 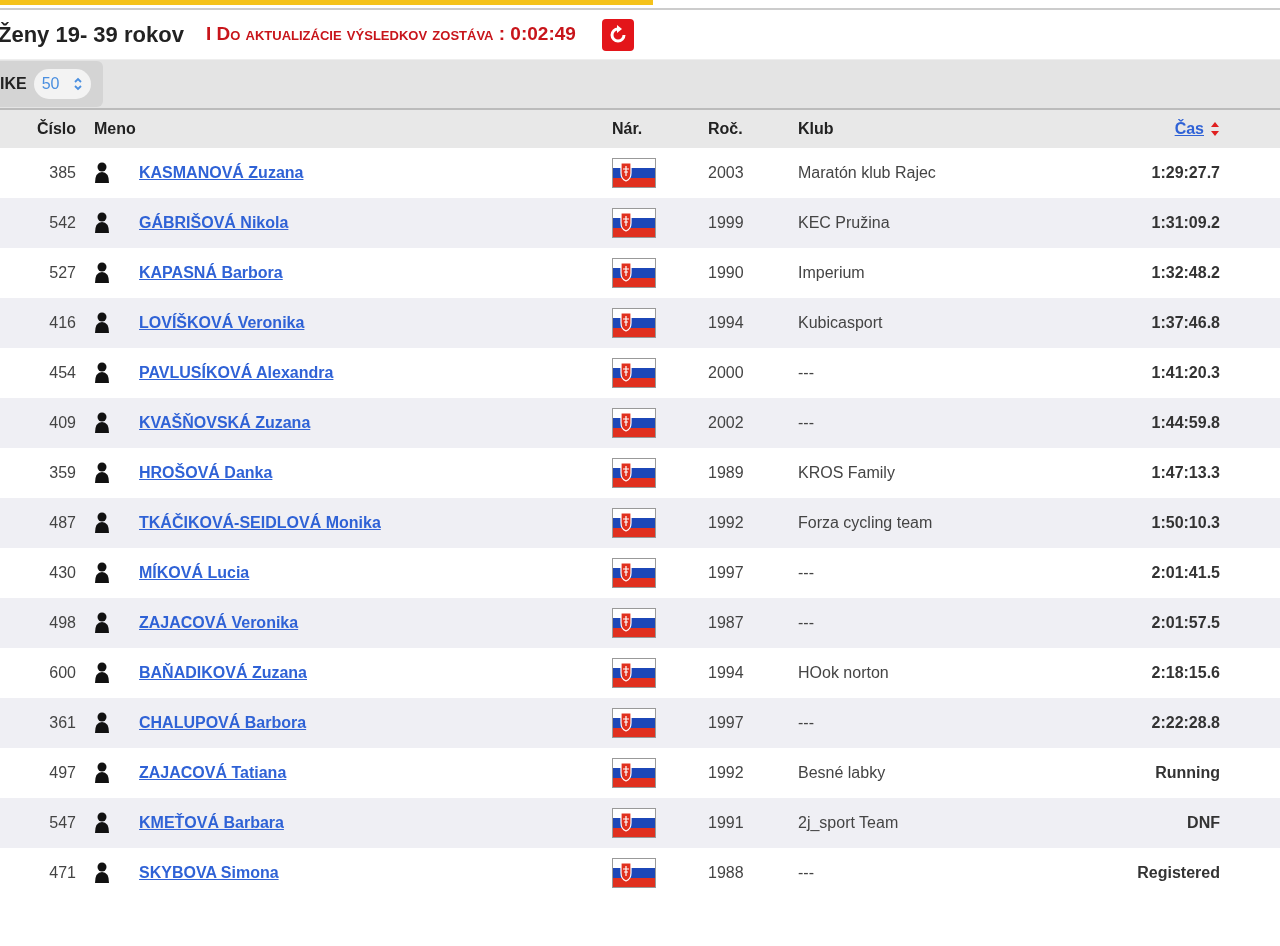 I want to click on club-name: KEC Pružina, so click(x=844, y=223).